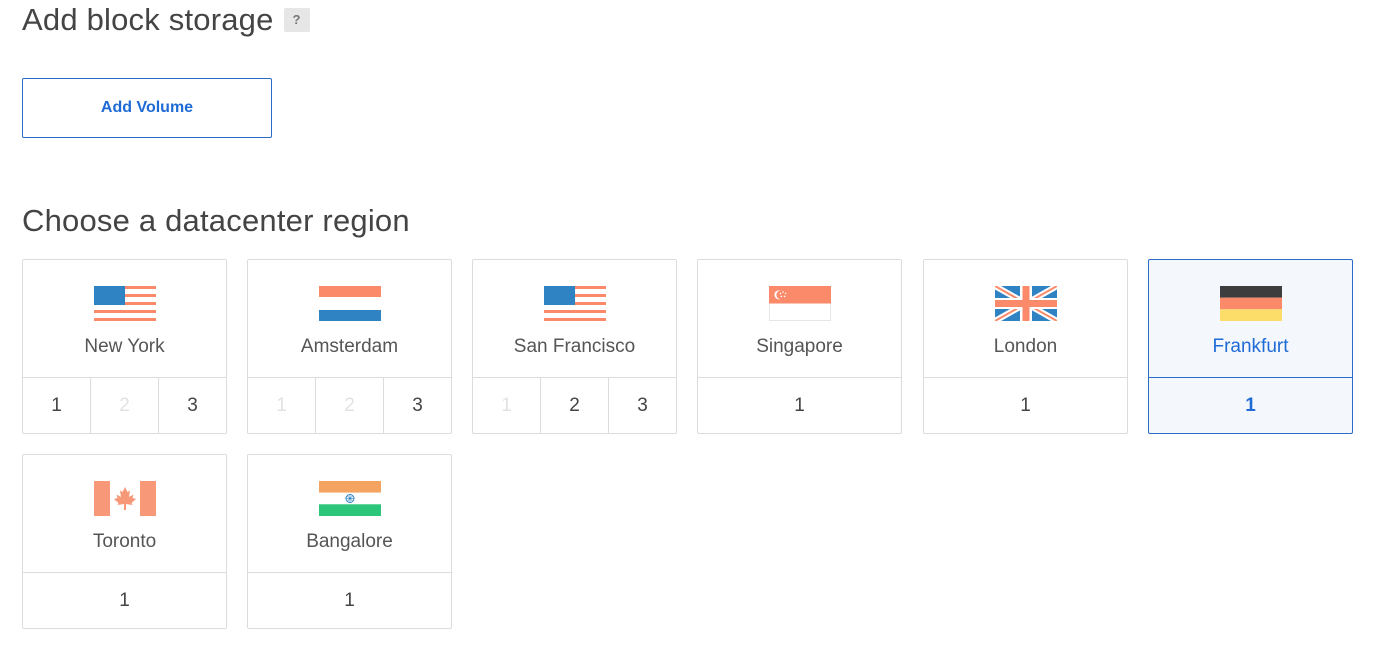  I want to click on nl-flag-icon, so click(349, 303).